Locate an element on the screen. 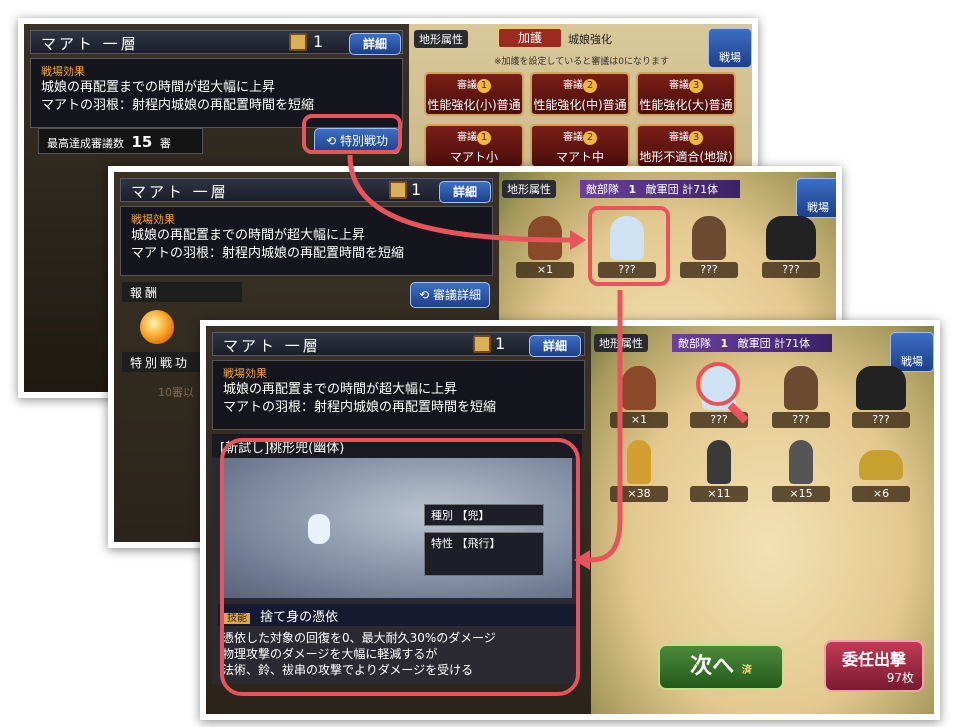 The height and width of the screenshot is (727, 960). protection-tab: 加護 is located at coordinates (530, 38).